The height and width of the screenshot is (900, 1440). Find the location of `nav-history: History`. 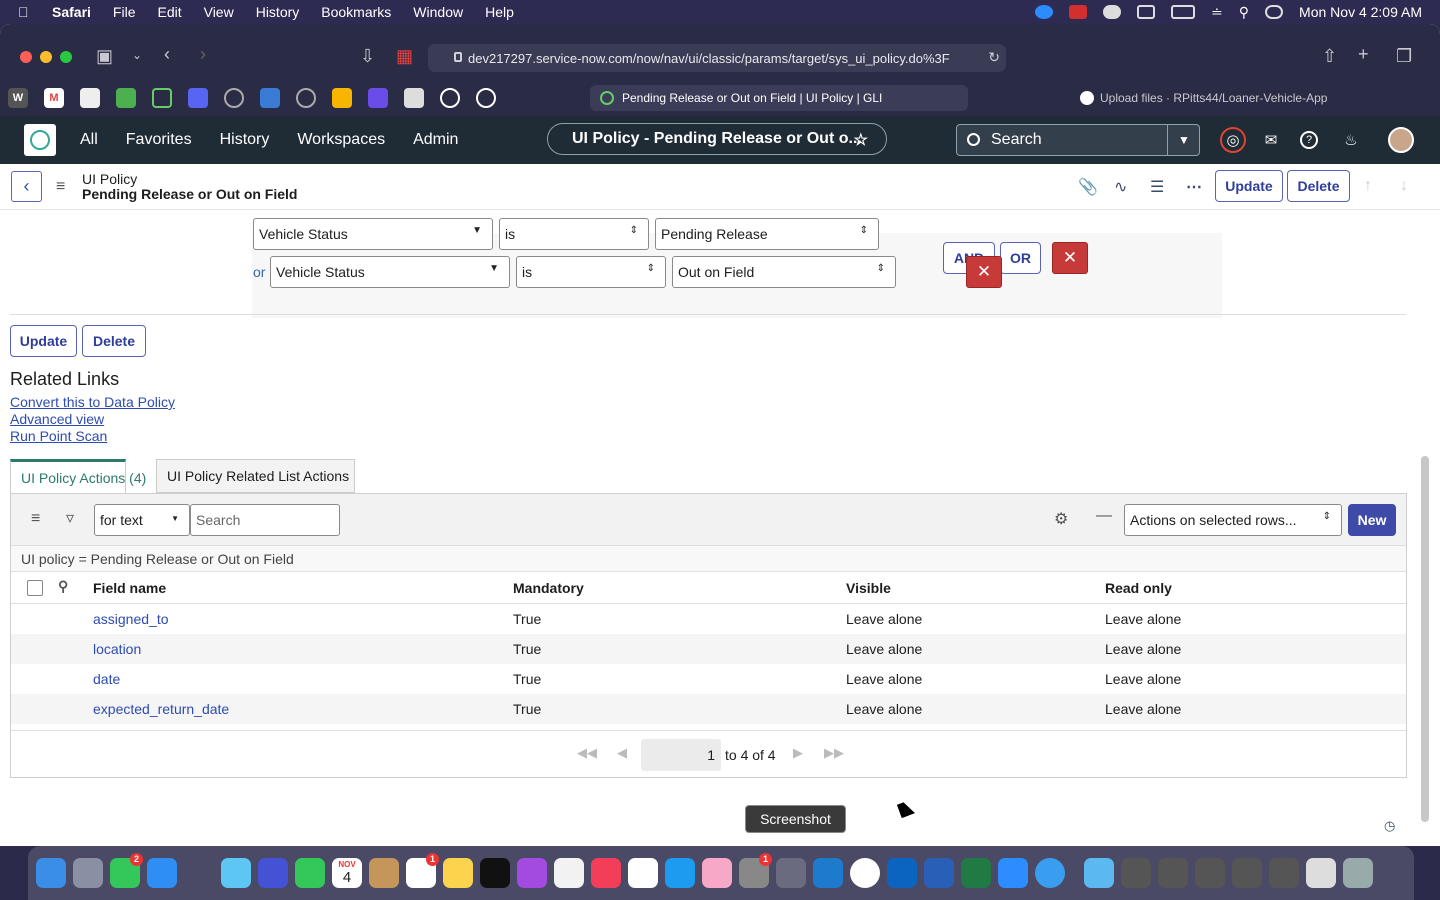

nav-history: History is located at coordinates (245, 140).